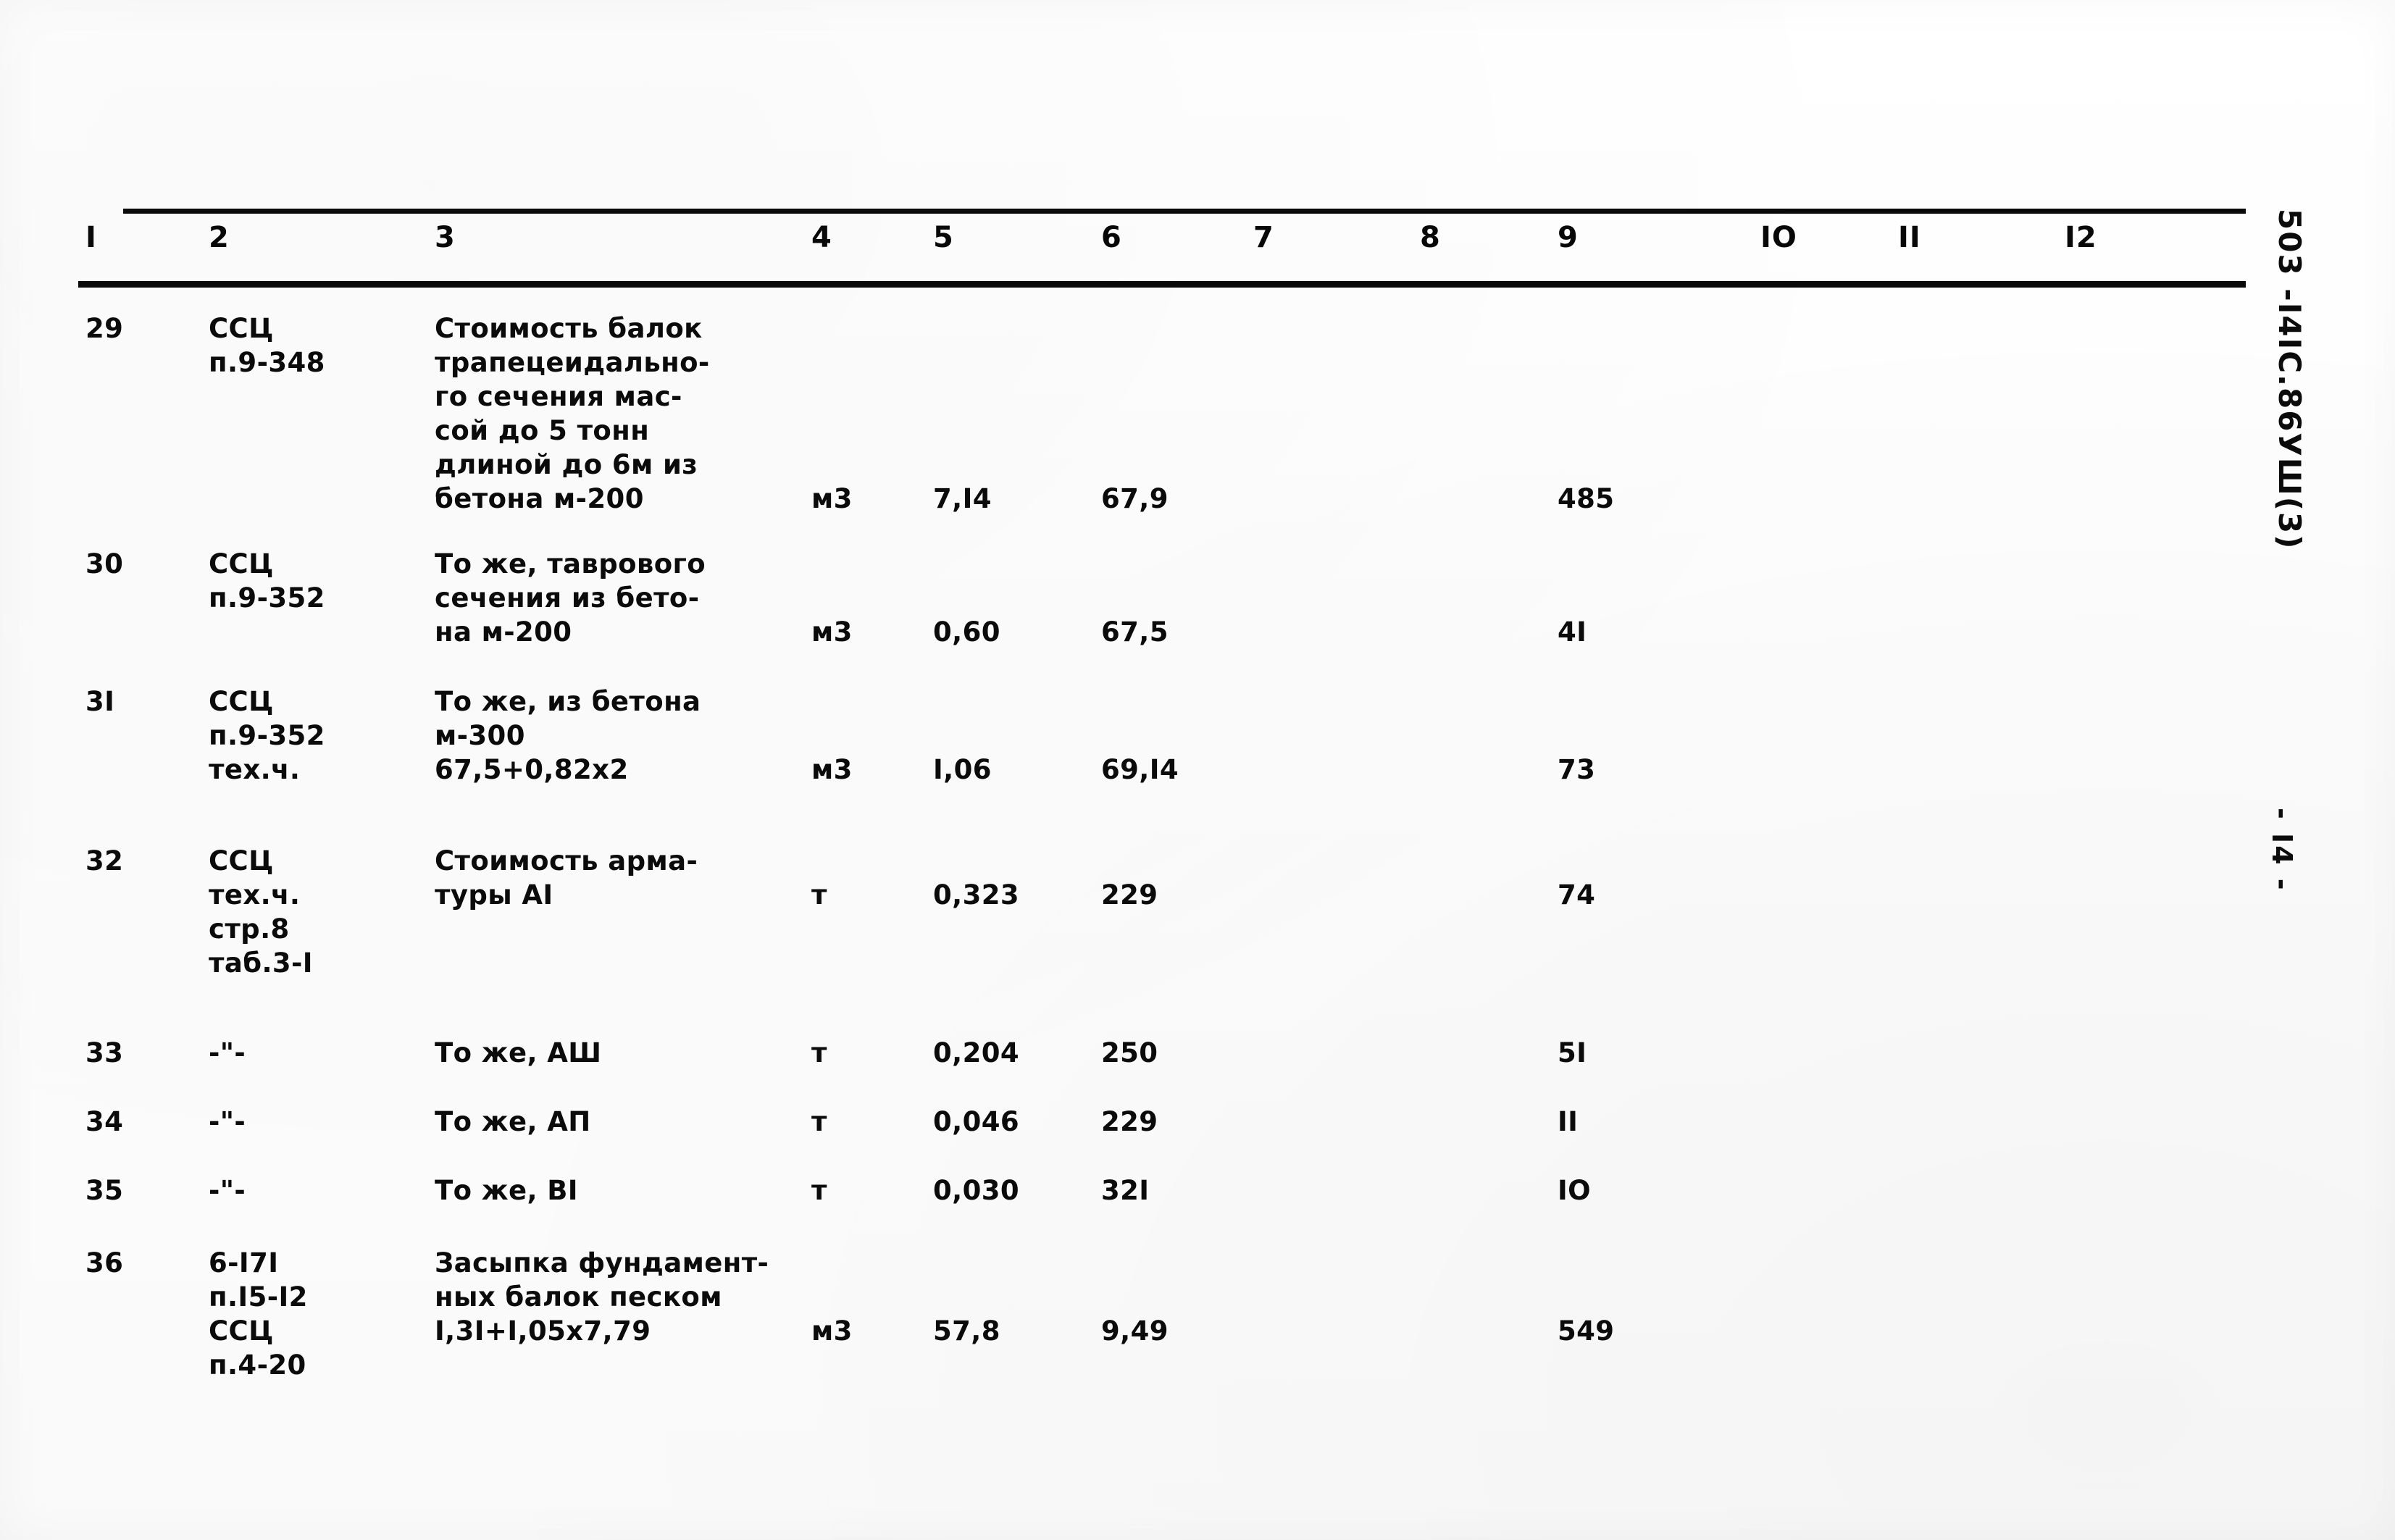  I want to click on row-c9-value: 549, so click(1587, 1331).